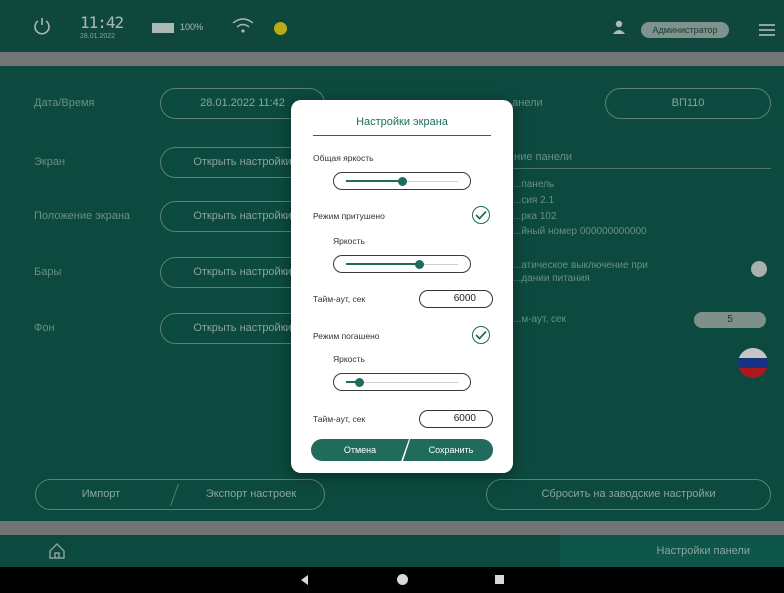 The height and width of the screenshot is (593, 784). Describe the element at coordinates (339, 299) in the screenshot. I see `dim-timeout-label: Тайм-аут, сек` at that location.